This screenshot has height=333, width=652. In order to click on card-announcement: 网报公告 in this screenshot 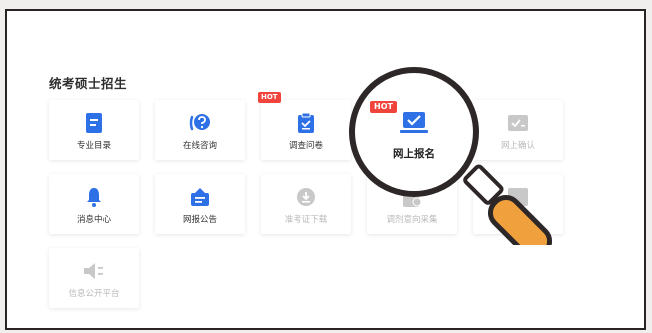, I will do `click(200, 204)`.